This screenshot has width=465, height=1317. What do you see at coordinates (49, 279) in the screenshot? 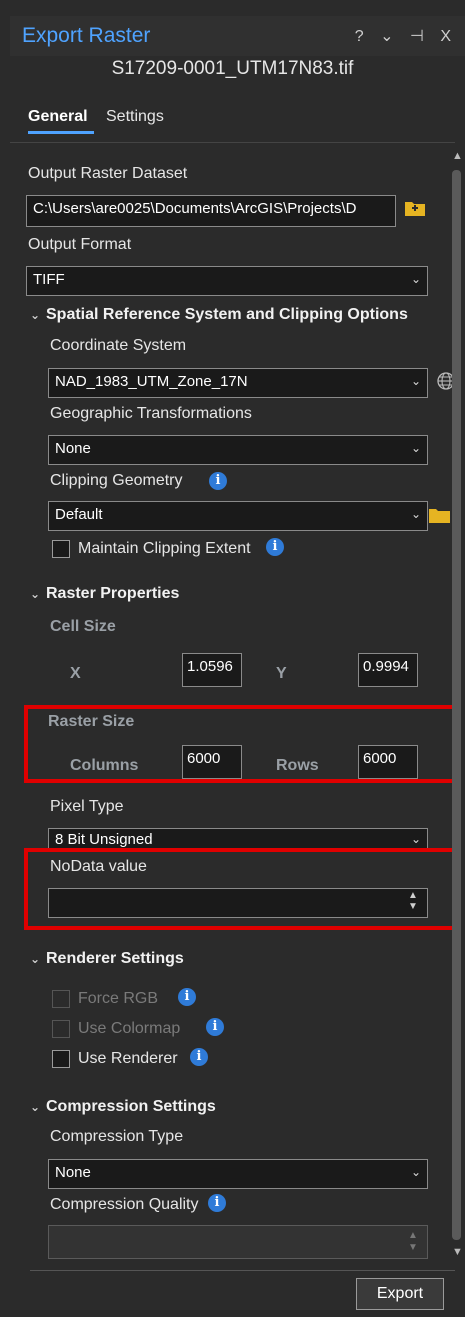
I see `output-format-value: TIFF` at bounding box center [49, 279].